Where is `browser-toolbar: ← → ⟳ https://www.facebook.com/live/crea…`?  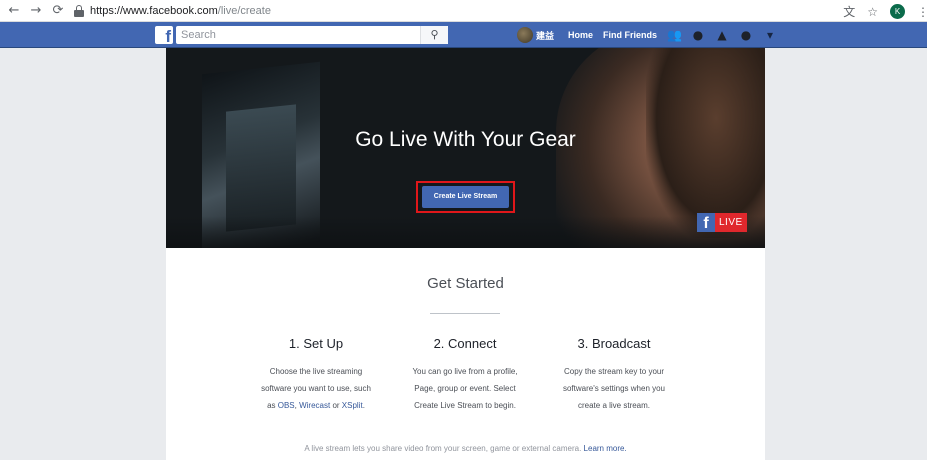 browser-toolbar: ← → ⟳ https://www.facebook.com/live/crea… is located at coordinates (463, 11).